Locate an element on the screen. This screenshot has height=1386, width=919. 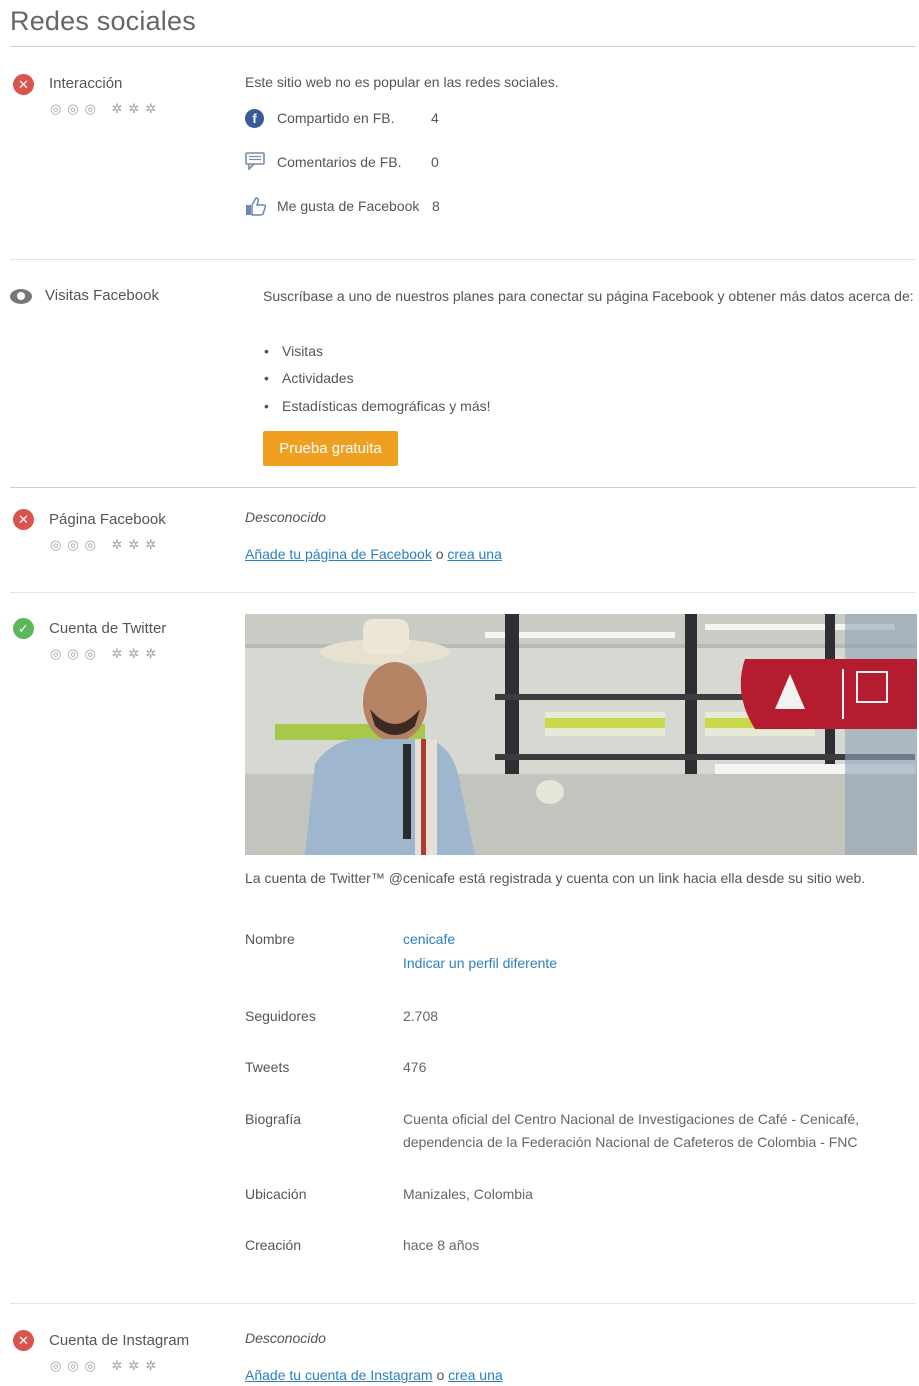
instagram-label: Cuenta de Instagram is located at coordinates (119, 1340).